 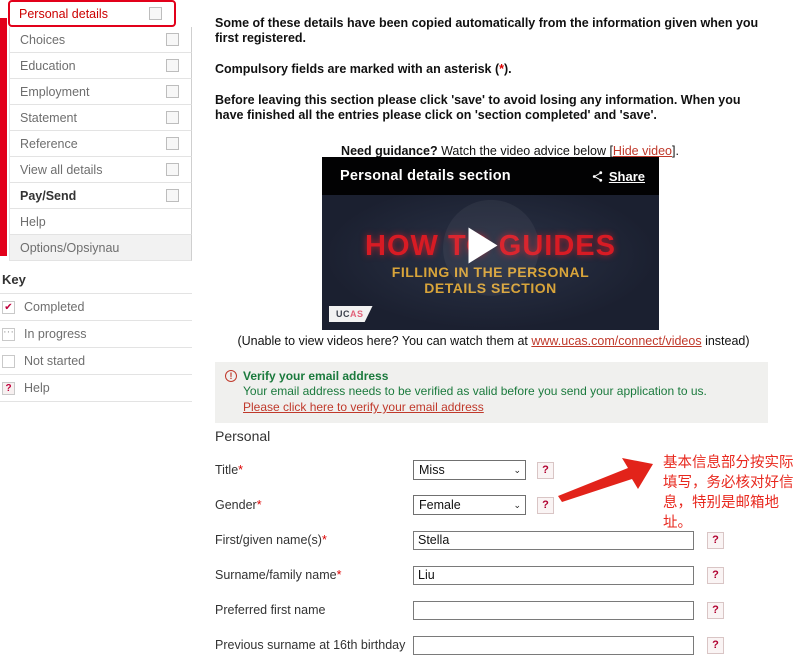 What do you see at coordinates (482, 244) in the screenshot?
I see `play-icon` at bounding box center [482, 244].